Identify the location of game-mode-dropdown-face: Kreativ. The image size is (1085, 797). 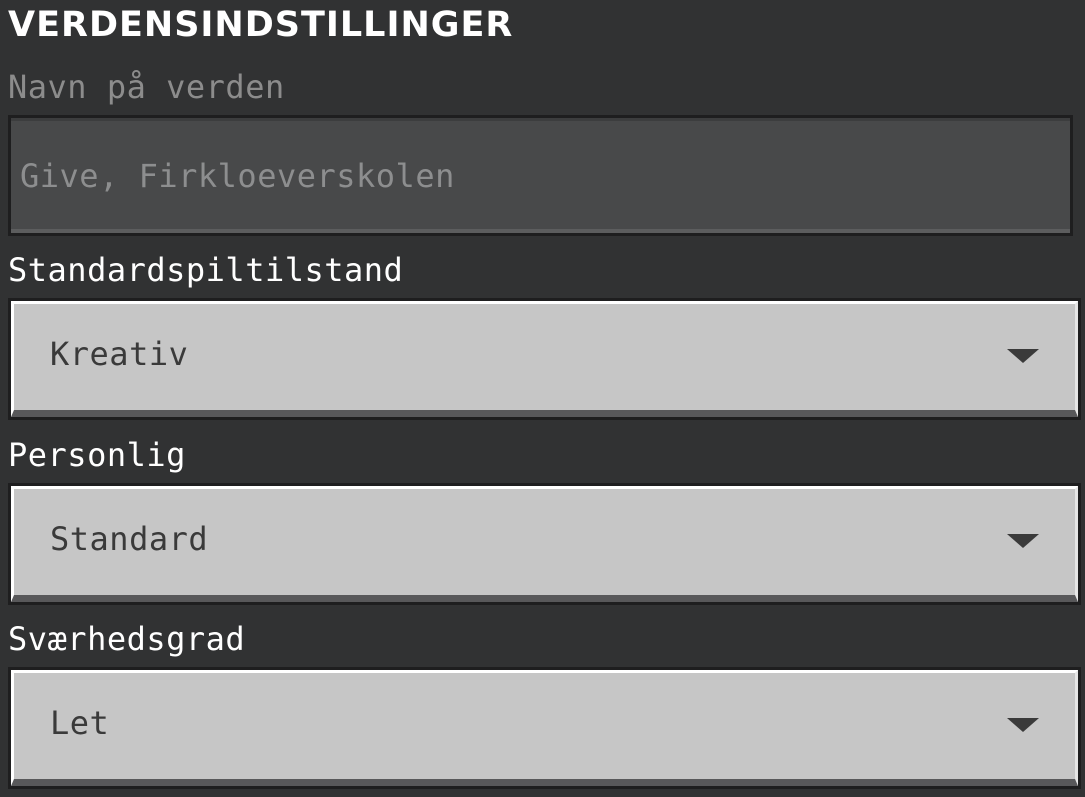
(544, 359).